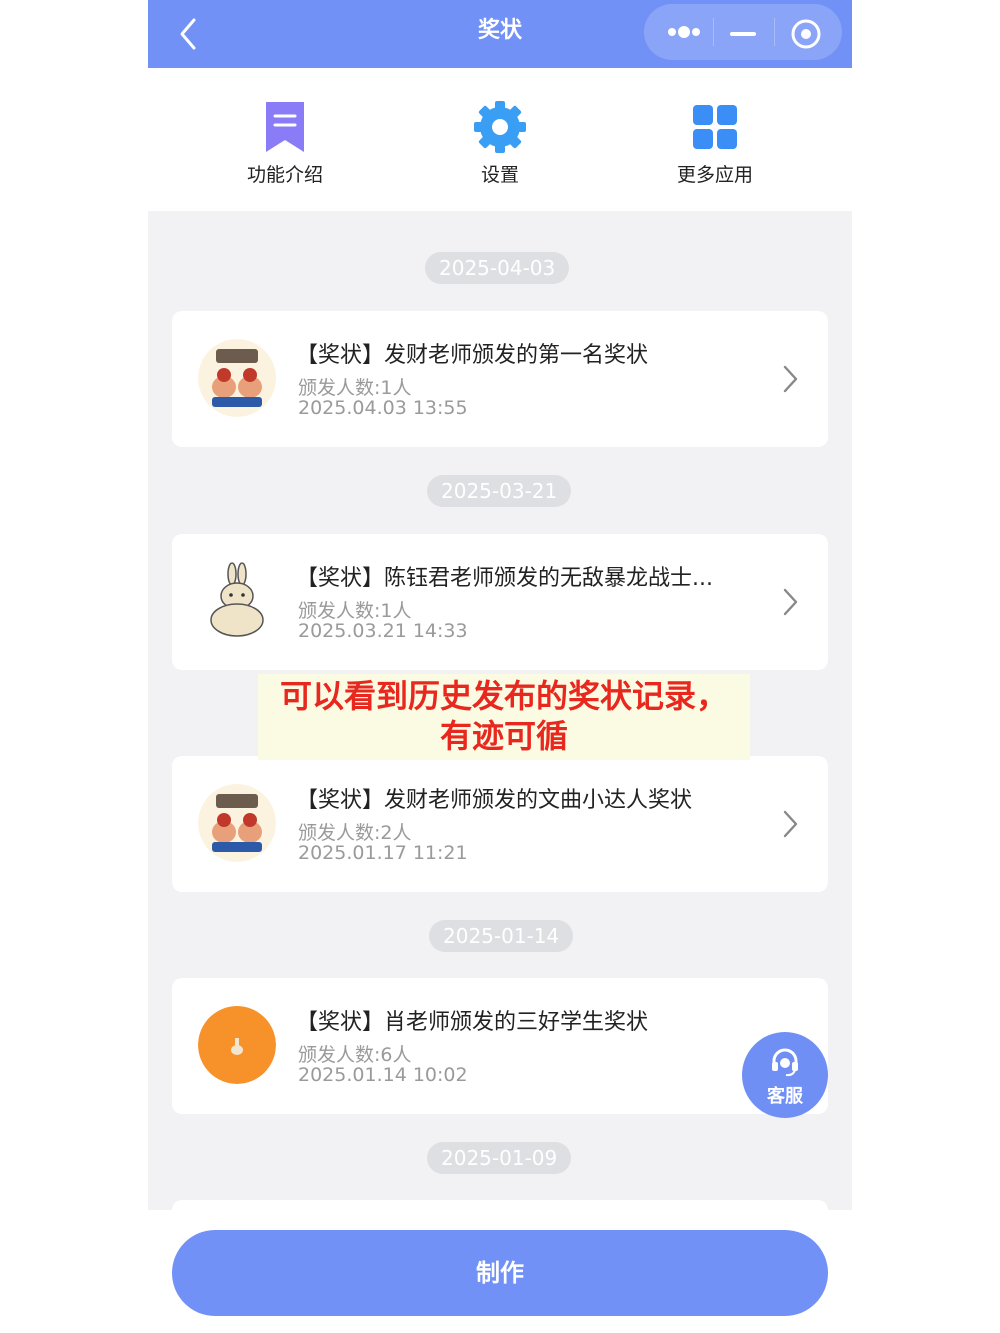 The width and height of the screenshot is (1000, 1333). I want to click on customer-service-label: 客服, so click(785, 1096).